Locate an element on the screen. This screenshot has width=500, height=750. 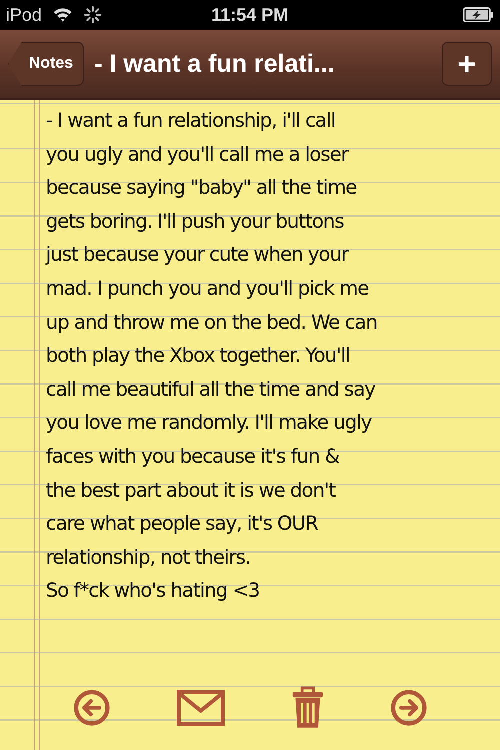
activity-spinner-icon is located at coordinates (93, 15).